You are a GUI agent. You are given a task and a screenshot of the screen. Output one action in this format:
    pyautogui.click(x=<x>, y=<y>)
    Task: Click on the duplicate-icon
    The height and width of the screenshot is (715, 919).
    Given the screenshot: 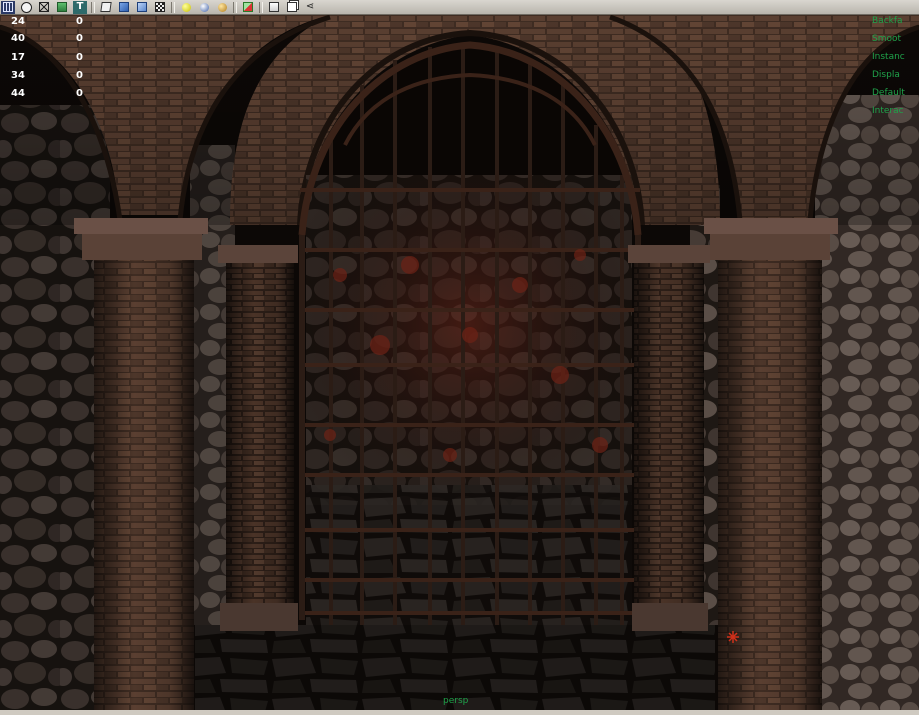 What is the action you would take?
    pyautogui.click(x=292, y=7)
    